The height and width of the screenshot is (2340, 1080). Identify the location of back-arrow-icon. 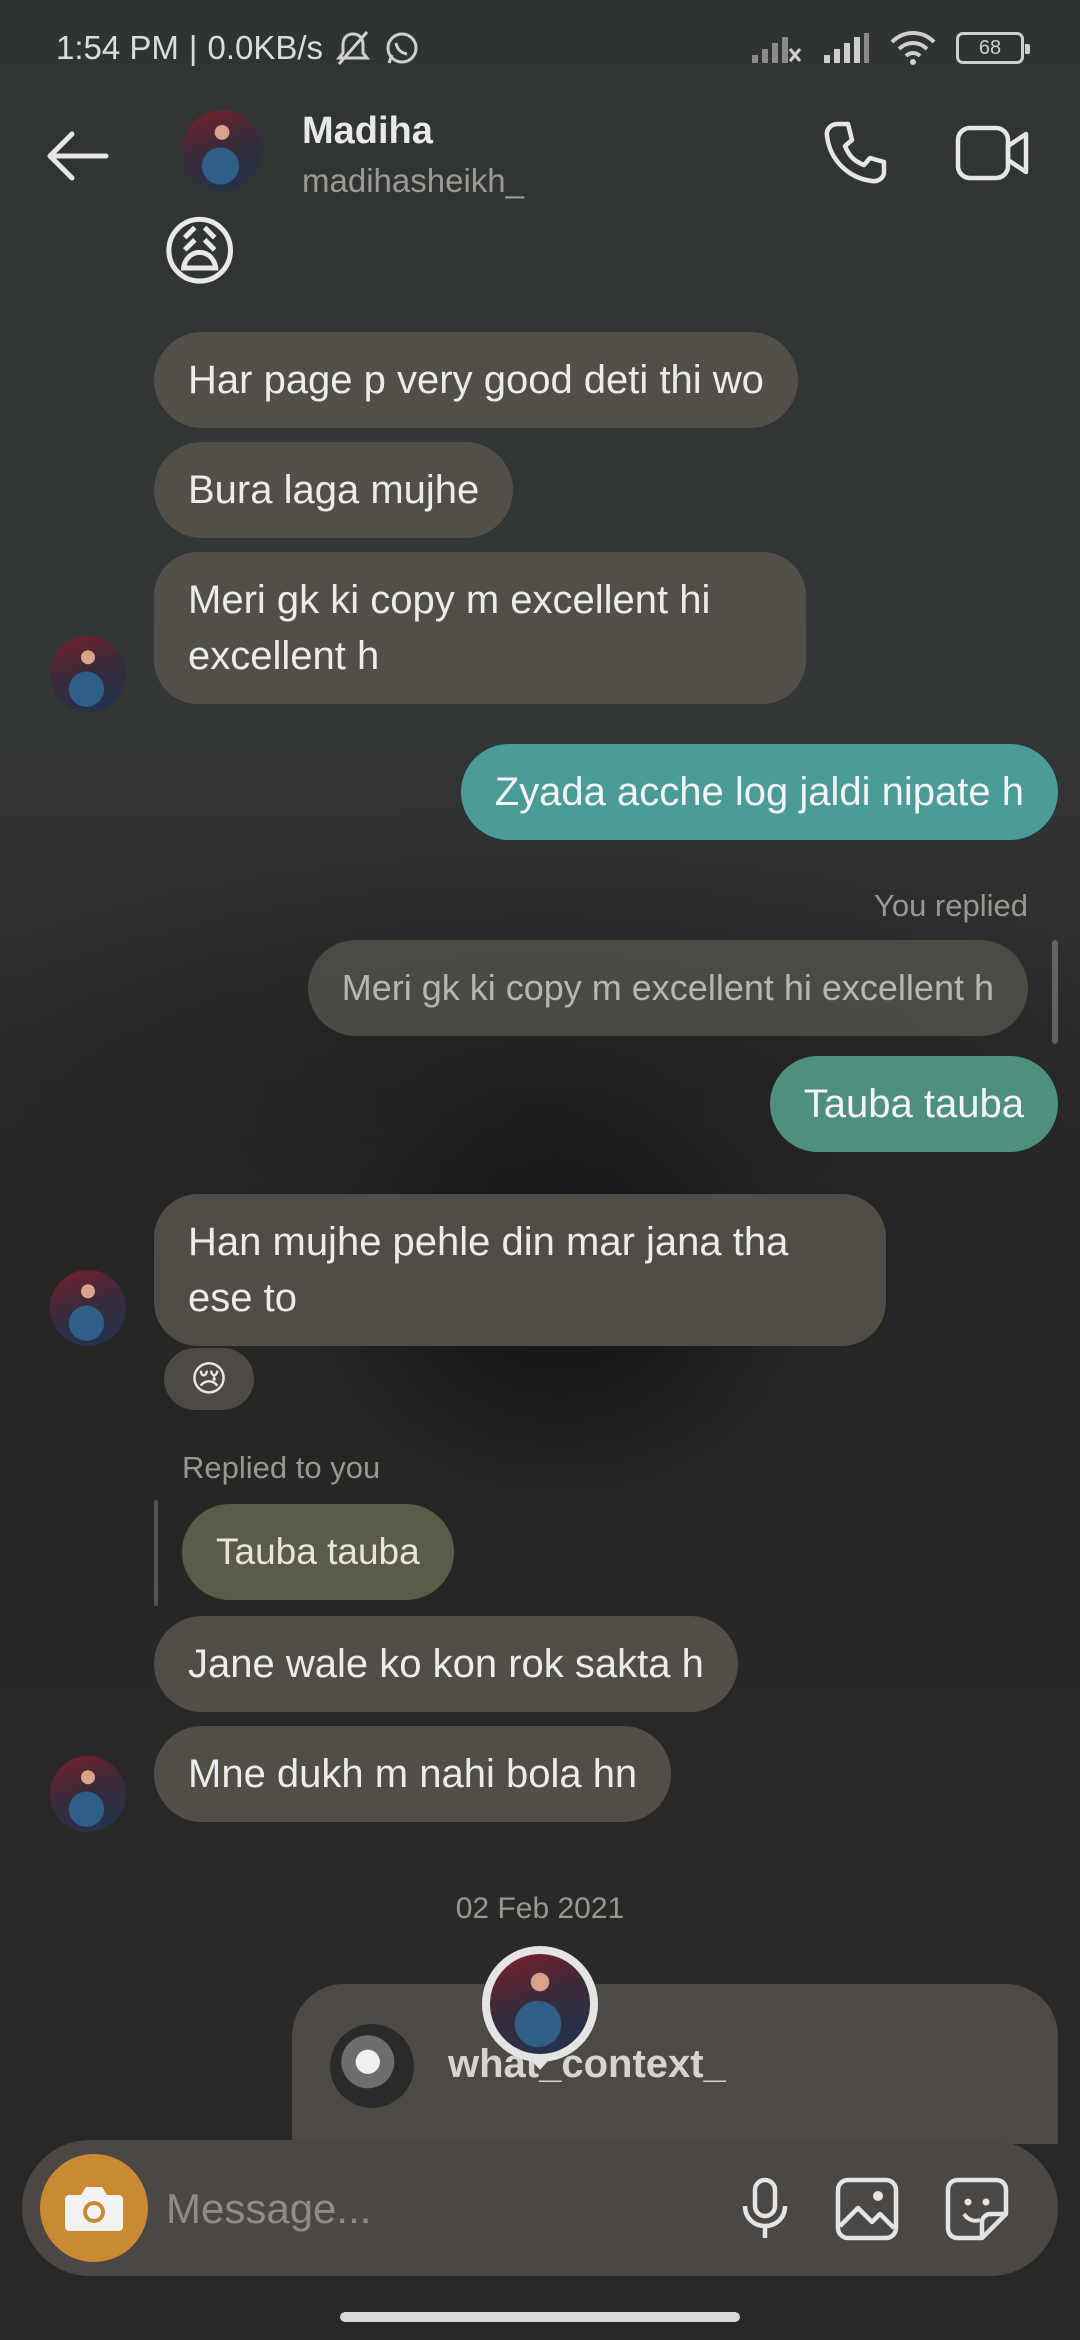
(77, 156).